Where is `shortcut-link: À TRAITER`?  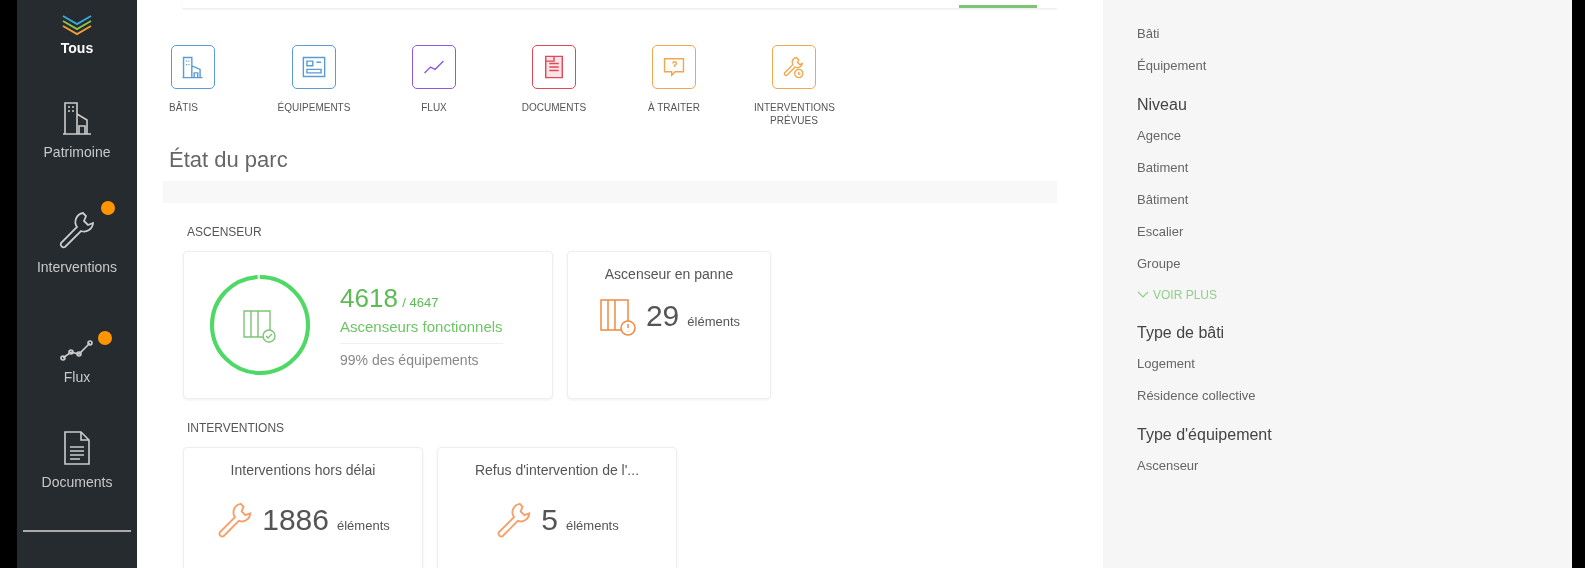
shortcut-link: À TRAITER is located at coordinates (674, 86).